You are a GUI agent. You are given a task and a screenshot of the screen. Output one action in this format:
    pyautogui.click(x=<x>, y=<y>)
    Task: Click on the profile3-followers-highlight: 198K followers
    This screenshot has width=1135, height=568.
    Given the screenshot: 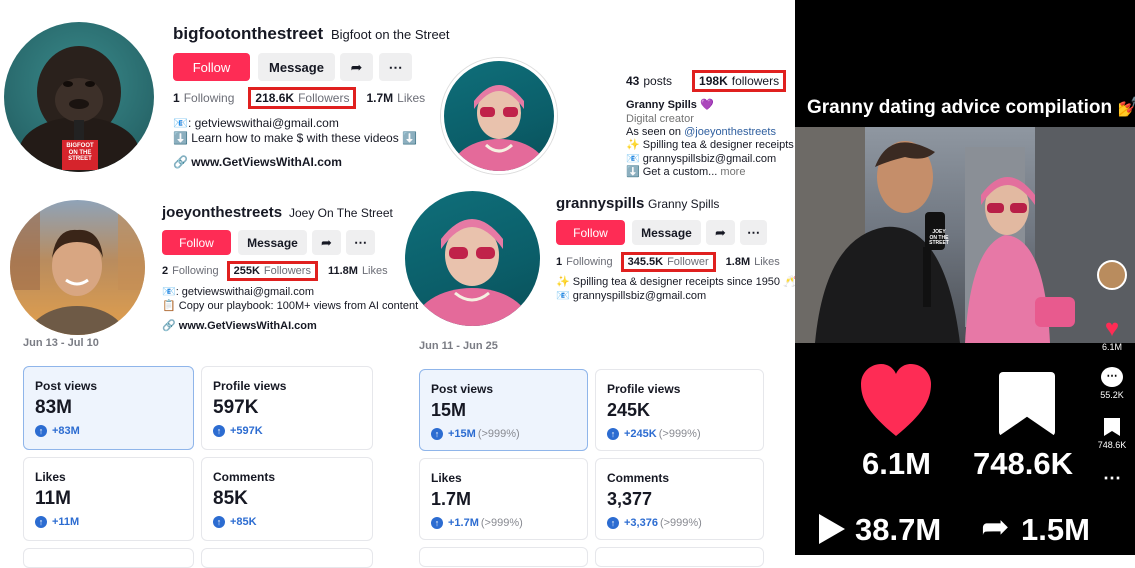 What is the action you would take?
    pyautogui.click(x=739, y=81)
    